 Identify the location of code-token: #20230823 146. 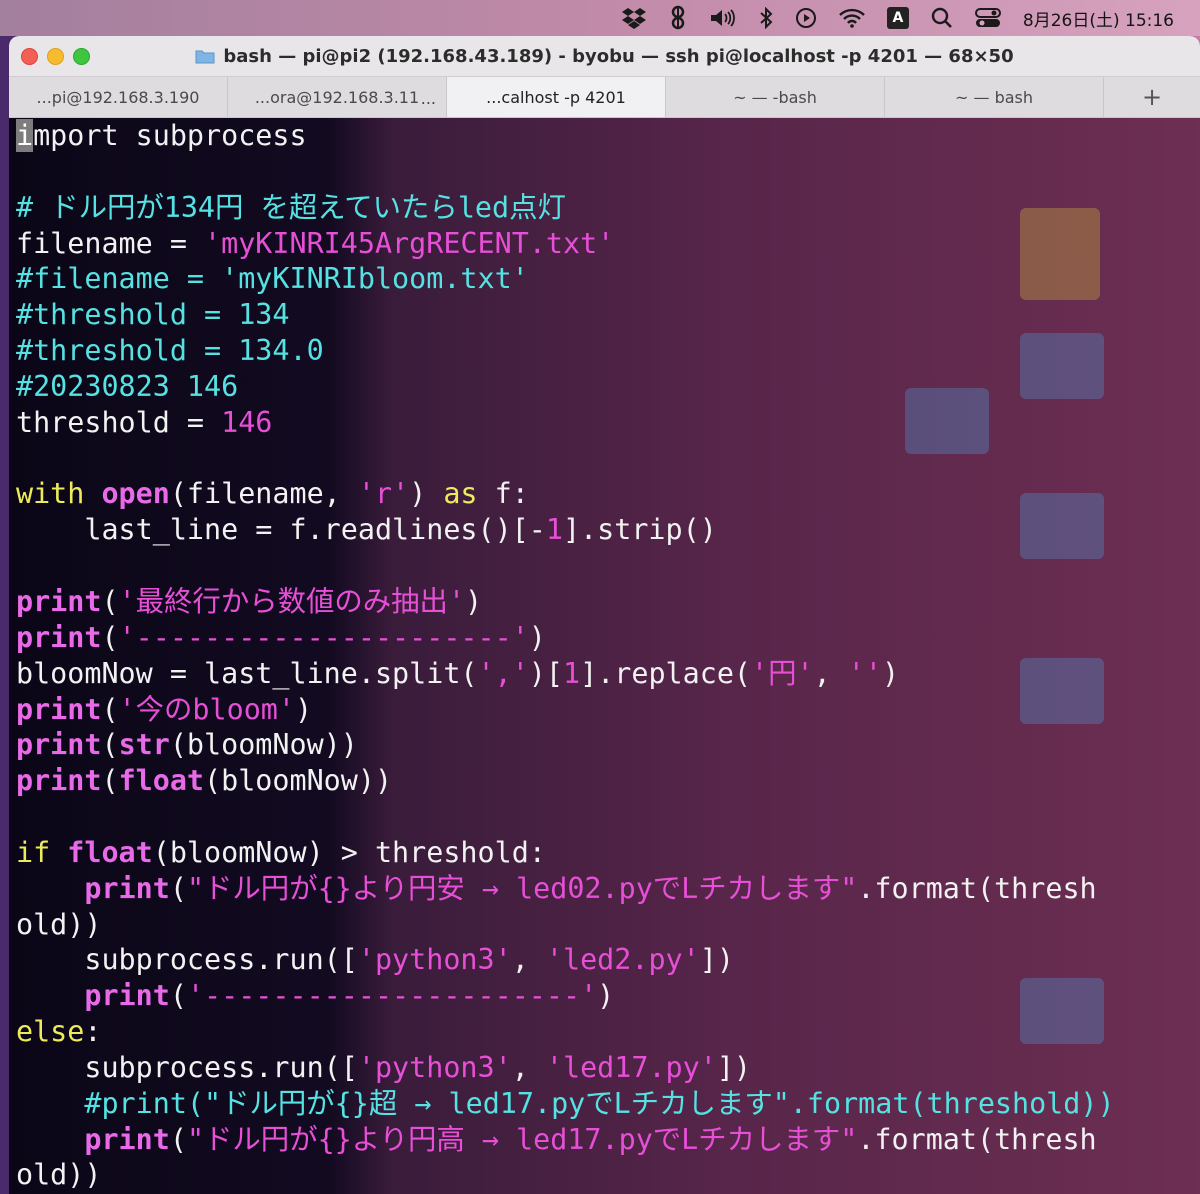
(127, 386).